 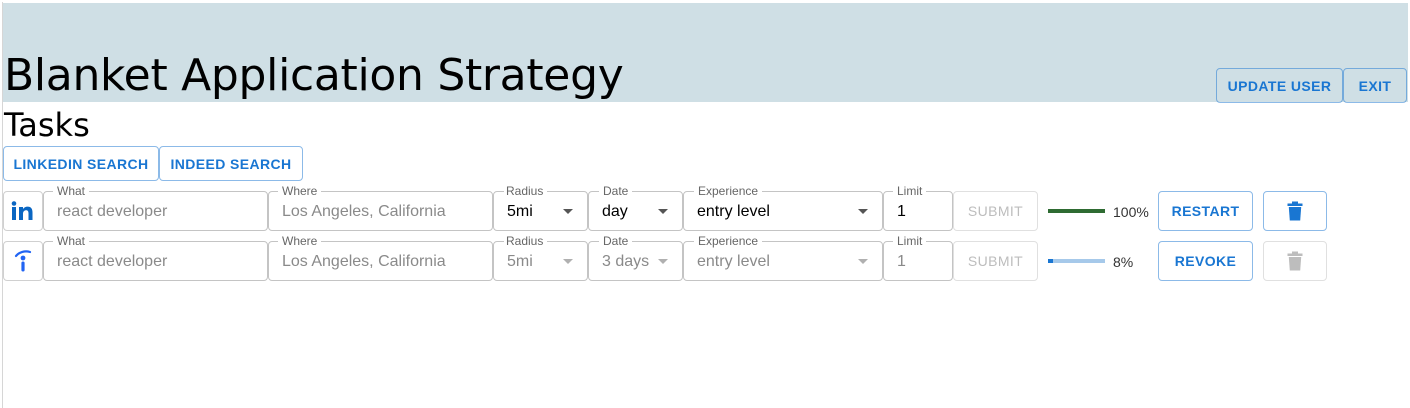 I want to click on indeed-icon, so click(x=23, y=261).